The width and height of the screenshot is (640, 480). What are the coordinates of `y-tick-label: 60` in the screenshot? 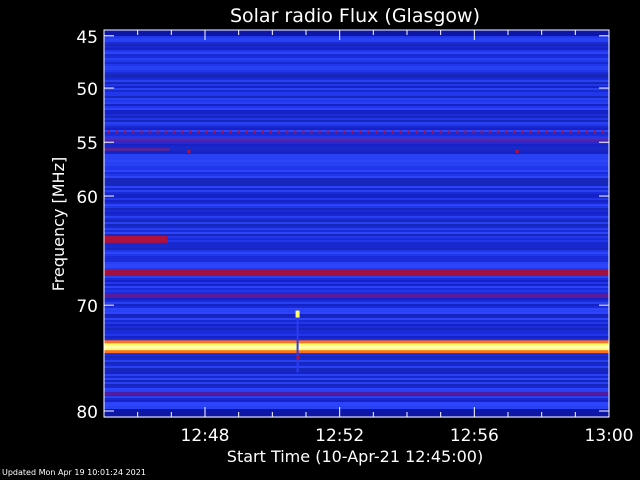 It's located at (87, 198).